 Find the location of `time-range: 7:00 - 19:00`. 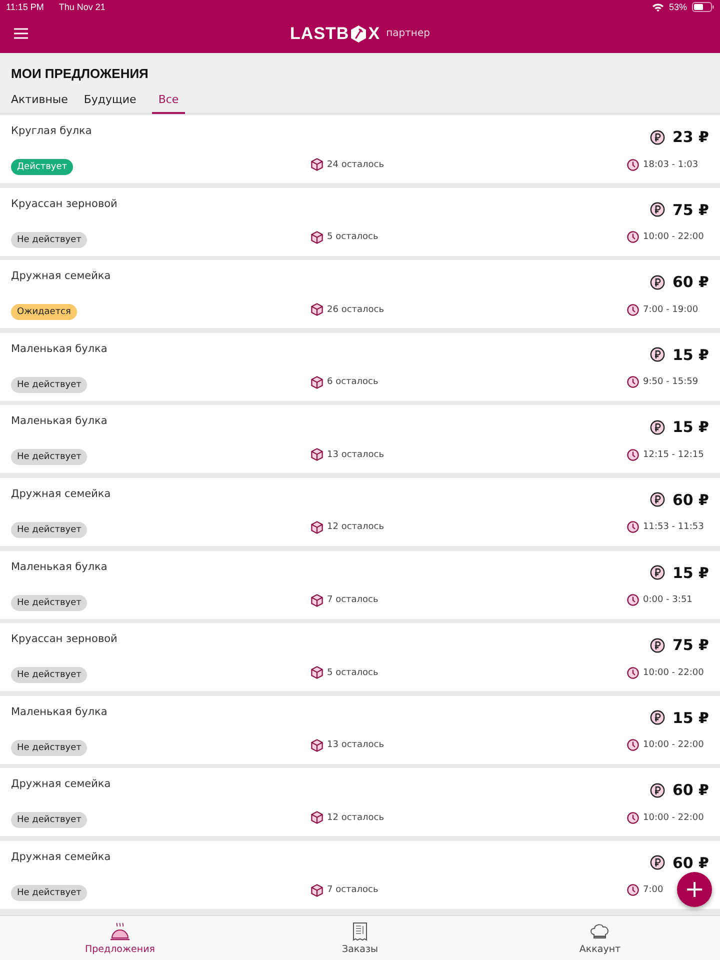

time-range: 7:00 - 19:00 is located at coordinates (670, 309).